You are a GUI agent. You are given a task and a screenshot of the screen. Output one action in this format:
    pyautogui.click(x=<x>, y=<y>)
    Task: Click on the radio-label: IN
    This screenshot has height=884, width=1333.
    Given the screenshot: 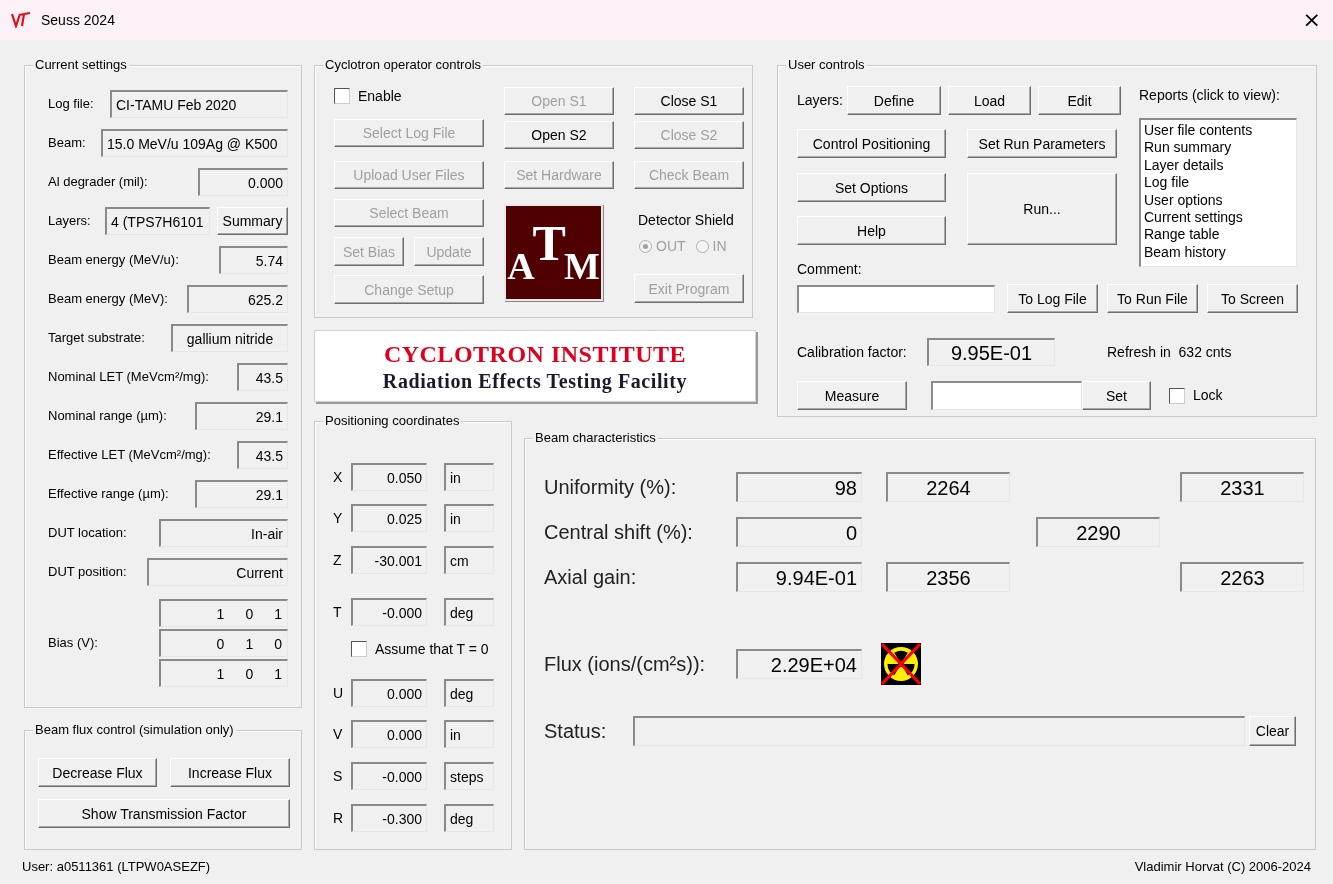 What is the action you would take?
    pyautogui.click(x=719, y=246)
    